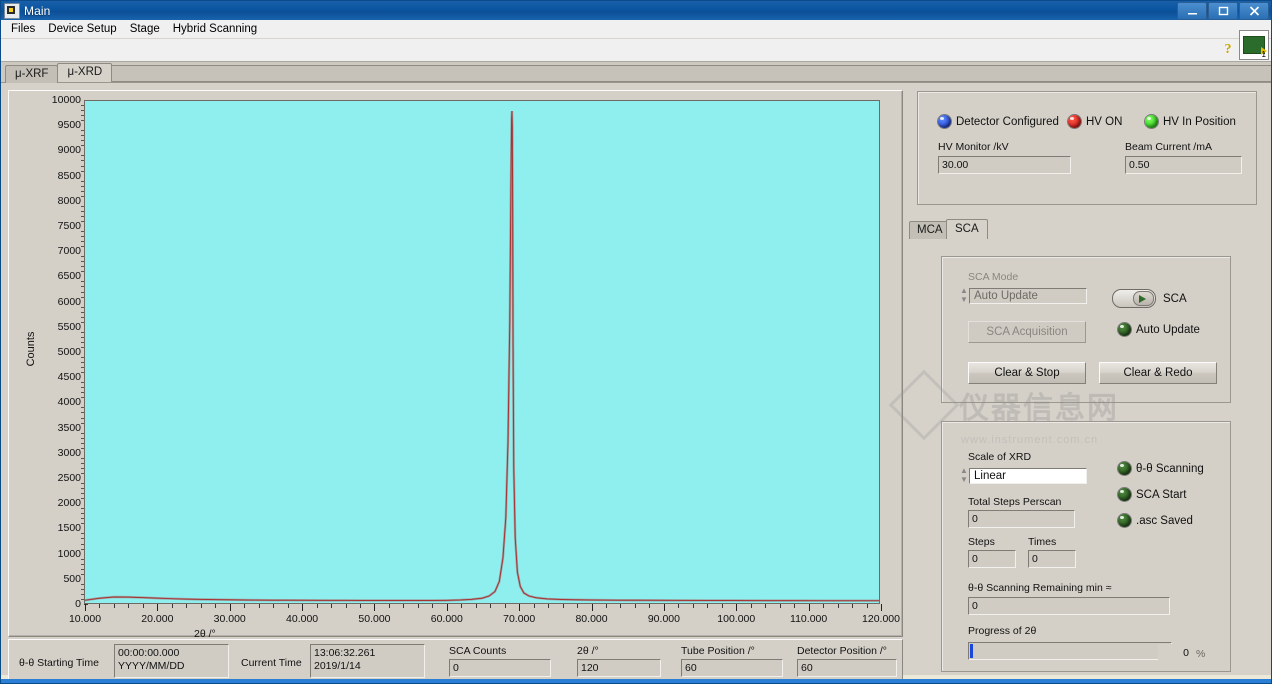  Describe the element at coordinates (1228, 51) in the screenshot. I see `question-mark-icon: ?` at that location.